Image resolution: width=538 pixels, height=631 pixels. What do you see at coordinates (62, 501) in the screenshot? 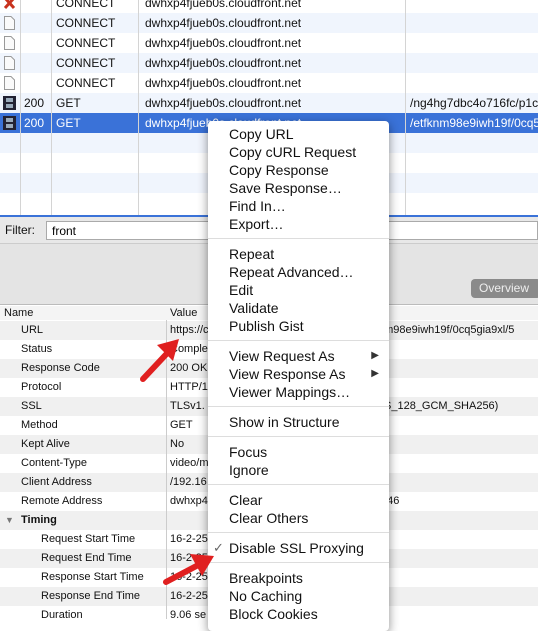
I see `detail-name: Remote Address` at bounding box center [62, 501].